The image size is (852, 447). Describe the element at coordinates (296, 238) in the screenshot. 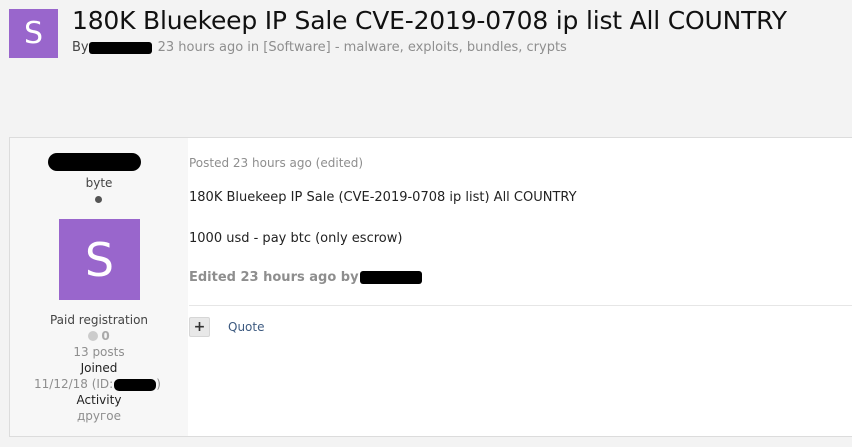

I see `post-body-line: 1000 usd - pay btc (only escrow)` at that location.